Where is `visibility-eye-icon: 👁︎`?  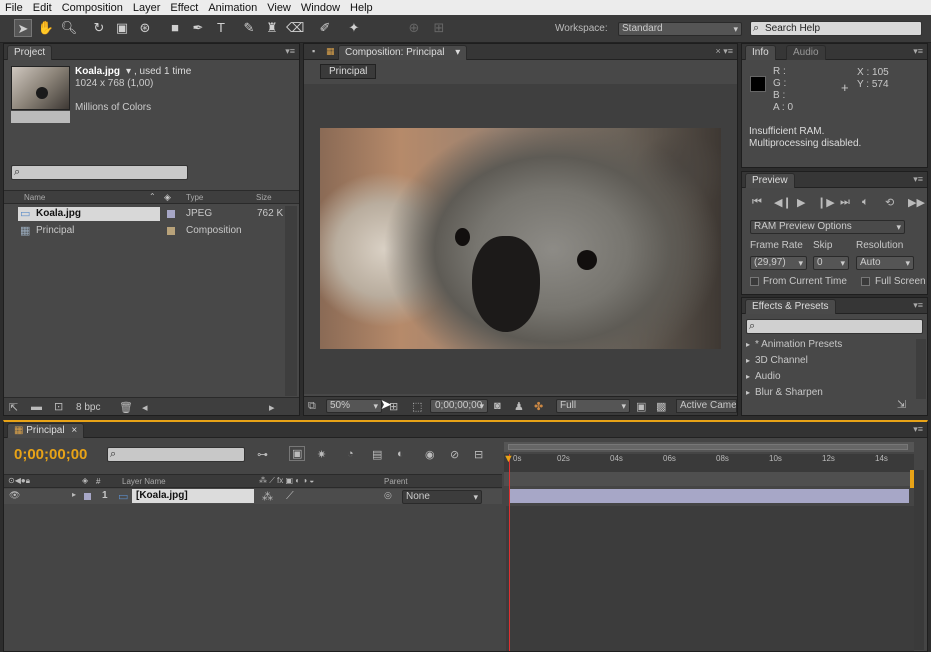 visibility-eye-icon: 👁︎ is located at coordinates (14, 495).